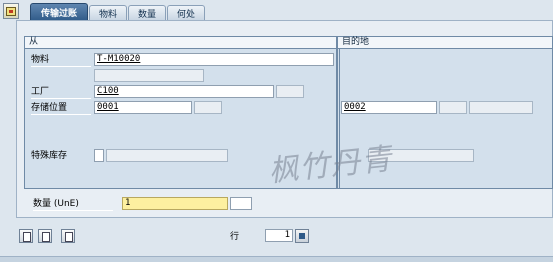 This screenshot has height=262, width=553. Describe the element at coordinates (40, 92) in the screenshot. I see `plant-label: 工厂` at that location.